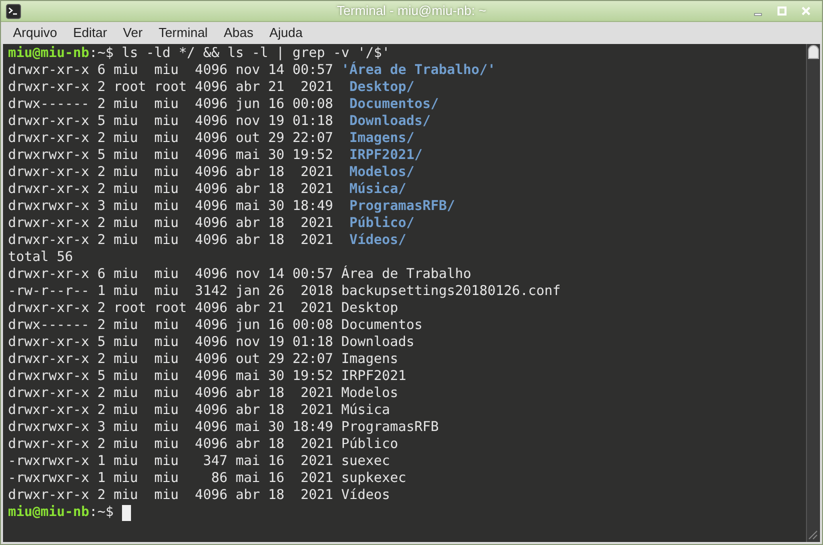 This screenshot has height=545, width=823. Describe the element at coordinates (203, 359) in the screenshot. I see `output-line: drwxr-xr-x 2 miu miu 4096 out 29 22:07 Imagens` at that location.